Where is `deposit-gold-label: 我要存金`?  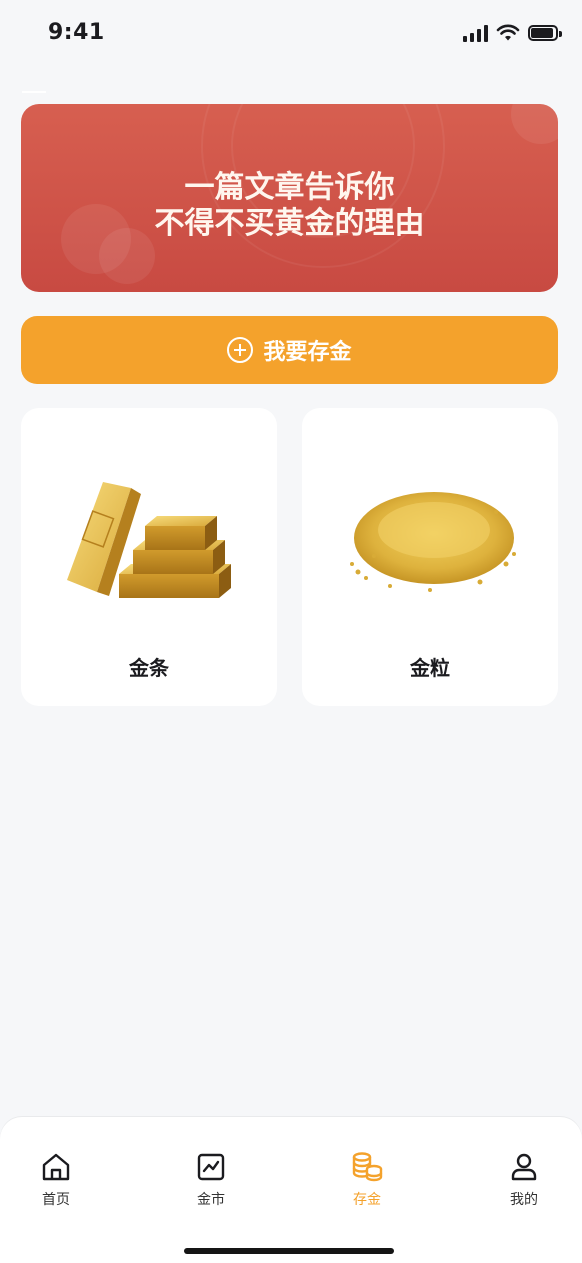
deposit-gold-label: 我要存金 is located at coordinates (307, 352).